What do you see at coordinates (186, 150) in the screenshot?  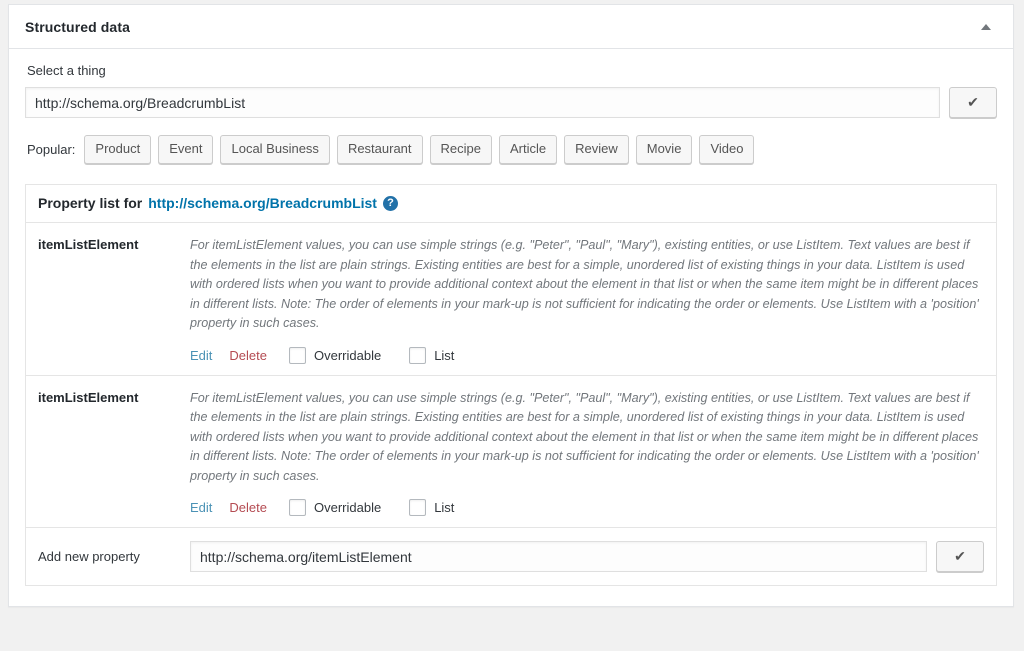 I see `popular-button-event: Event` at bounding box center [186, 150].